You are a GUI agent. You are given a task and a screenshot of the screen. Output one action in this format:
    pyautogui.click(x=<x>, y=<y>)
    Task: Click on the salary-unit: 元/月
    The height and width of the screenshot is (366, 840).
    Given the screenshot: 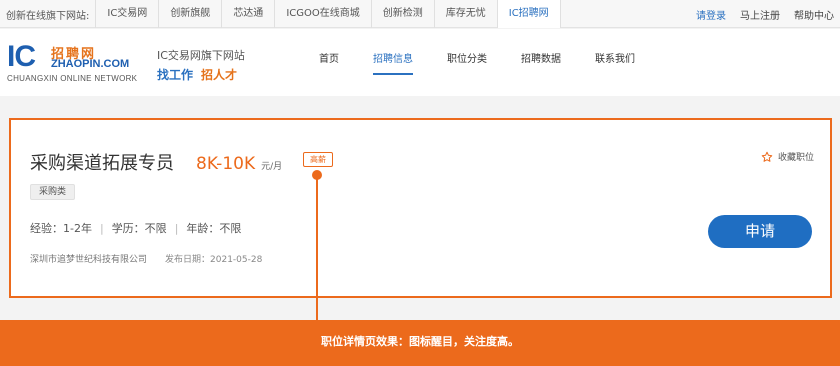 What is the action you would take?
    pyautogui.click(x=272, y=167)
    